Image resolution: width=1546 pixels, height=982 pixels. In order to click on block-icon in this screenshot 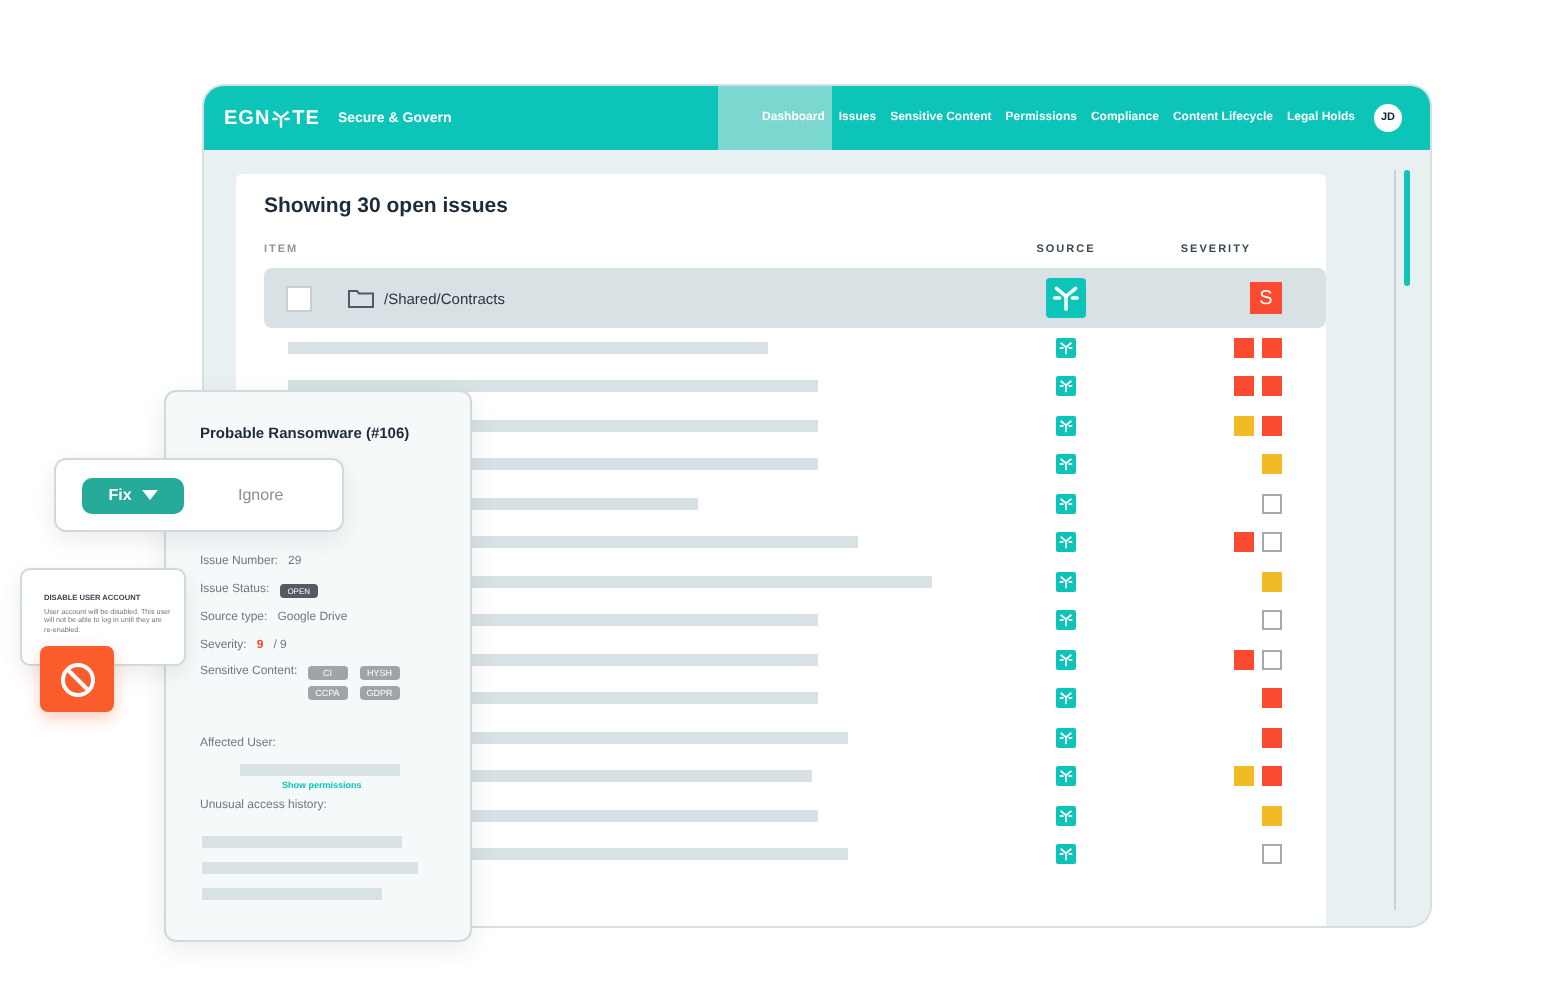, I will do `click(77, 679)`.